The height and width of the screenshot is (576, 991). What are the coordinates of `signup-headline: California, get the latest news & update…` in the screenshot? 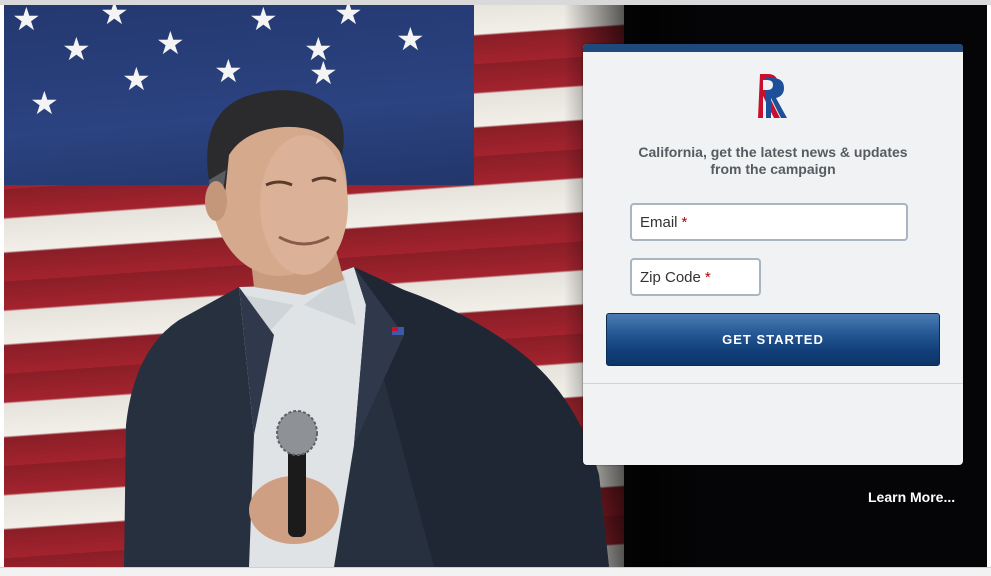 It's located at (773, 160).